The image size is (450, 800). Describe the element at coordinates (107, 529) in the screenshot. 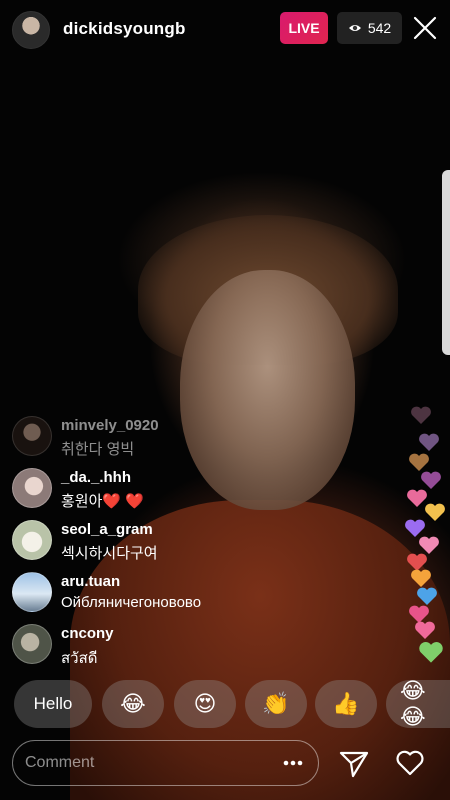

I see `comment-username: seol_a_gram` at that location.